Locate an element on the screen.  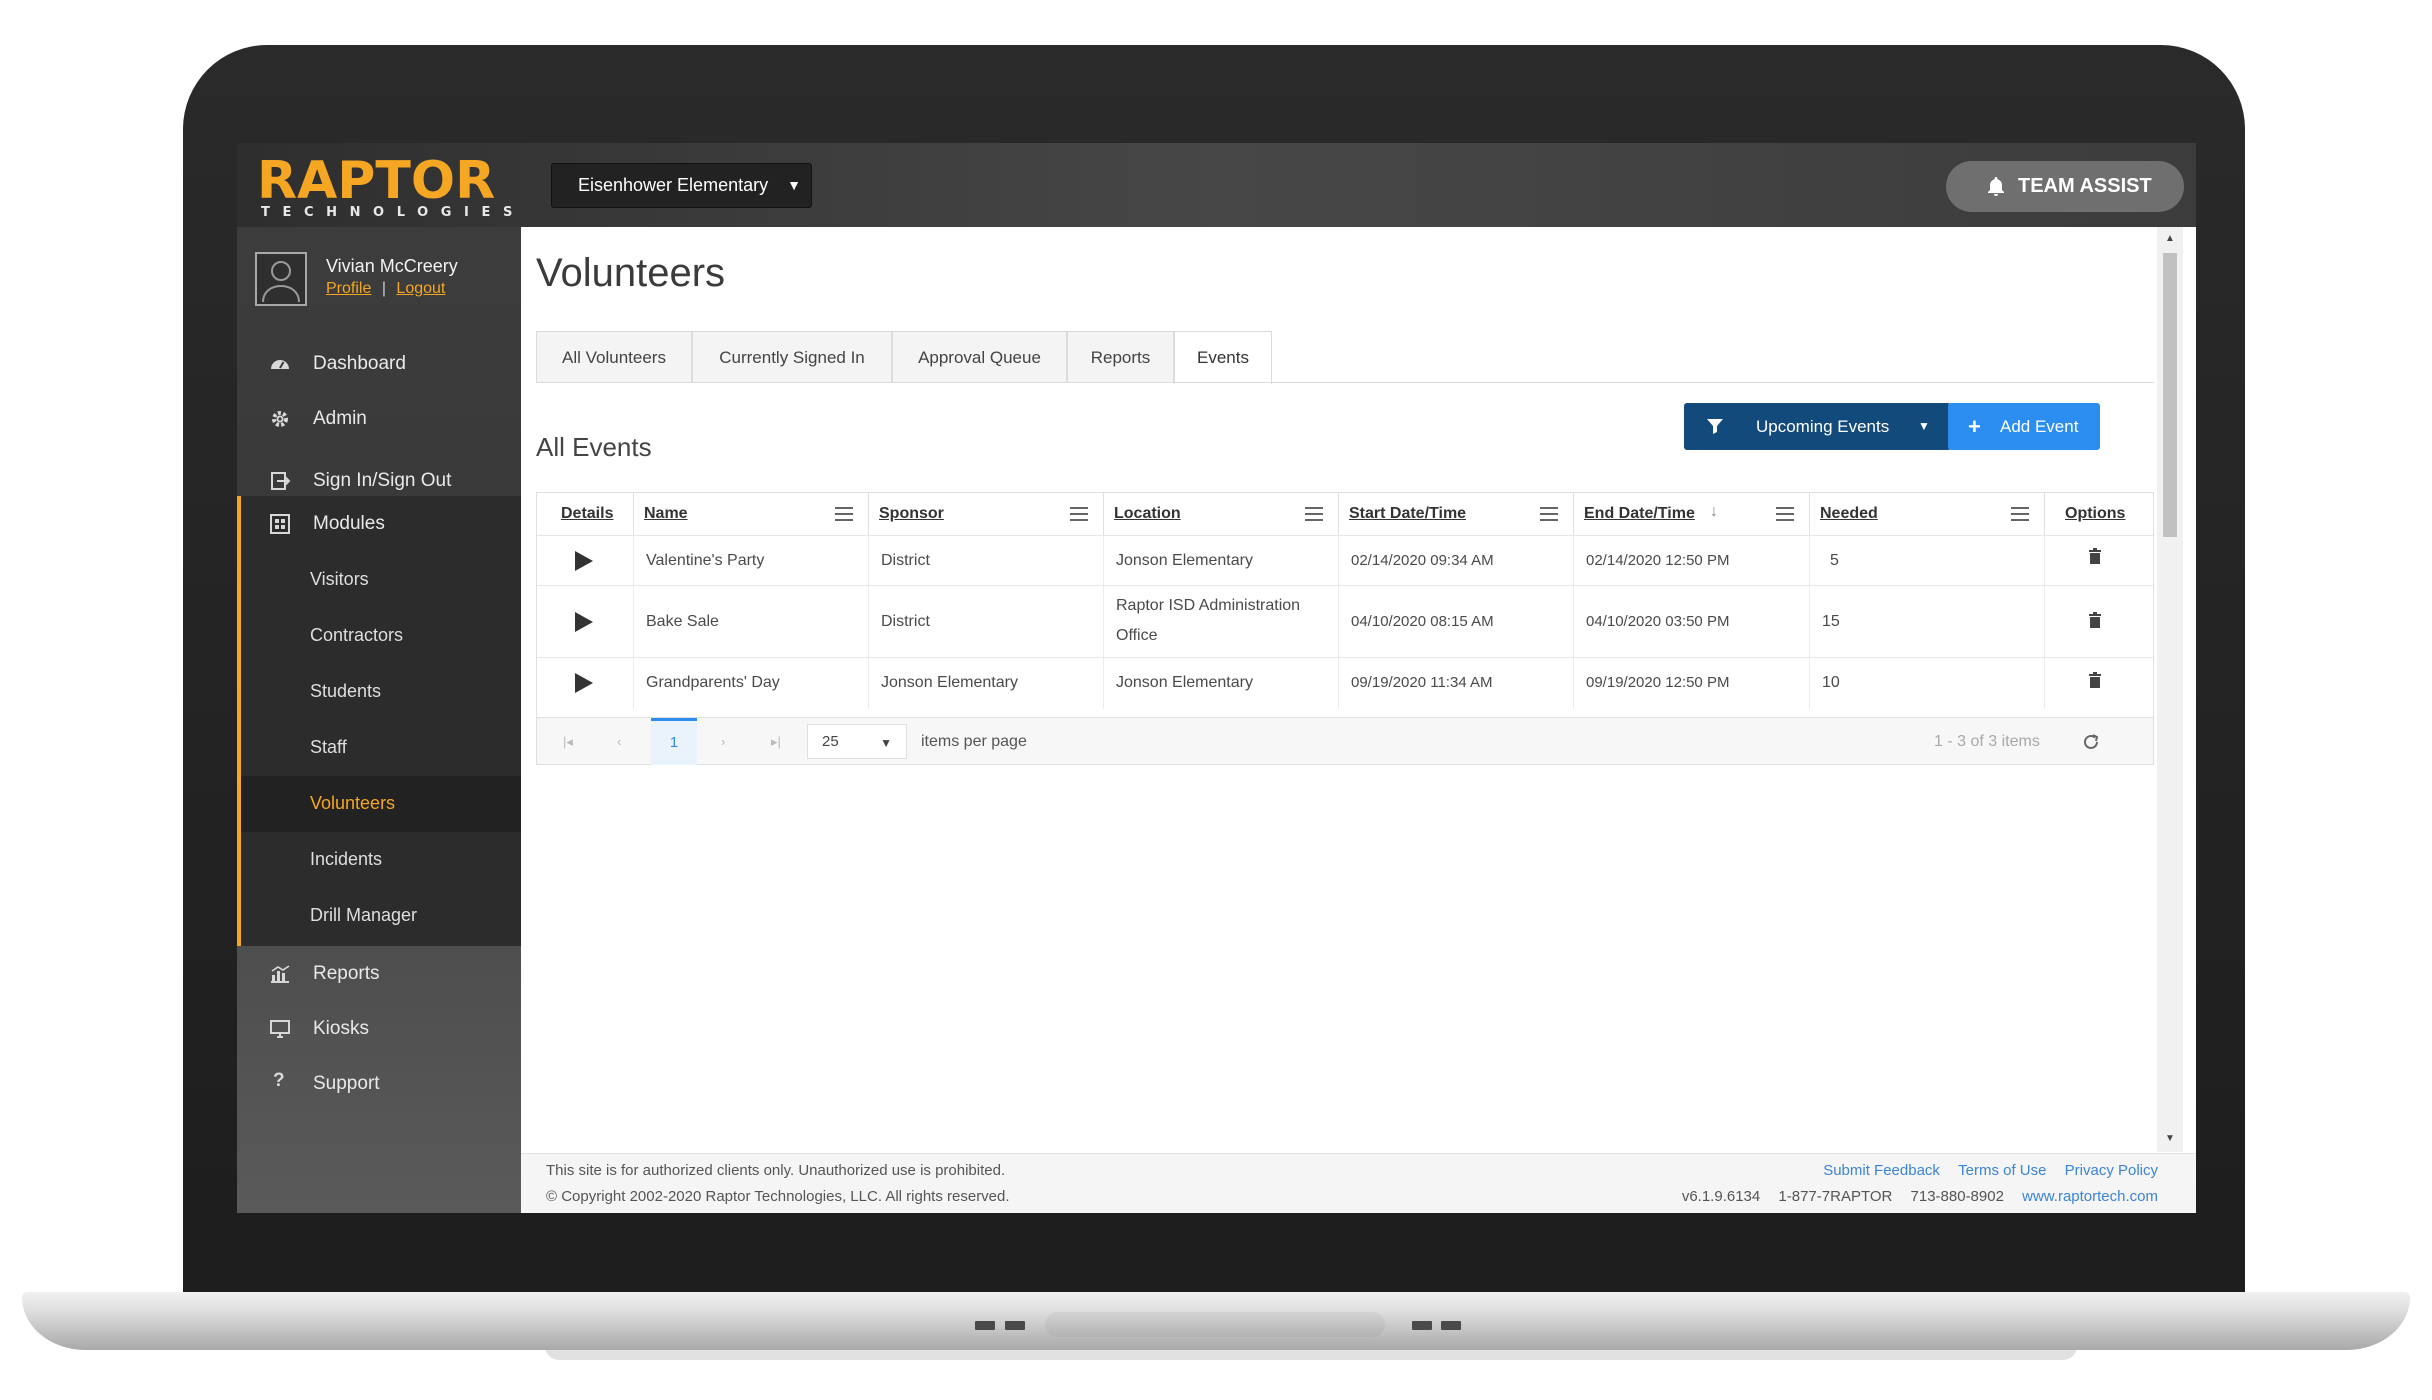
gear-icon is located at coordinates (280, 419).